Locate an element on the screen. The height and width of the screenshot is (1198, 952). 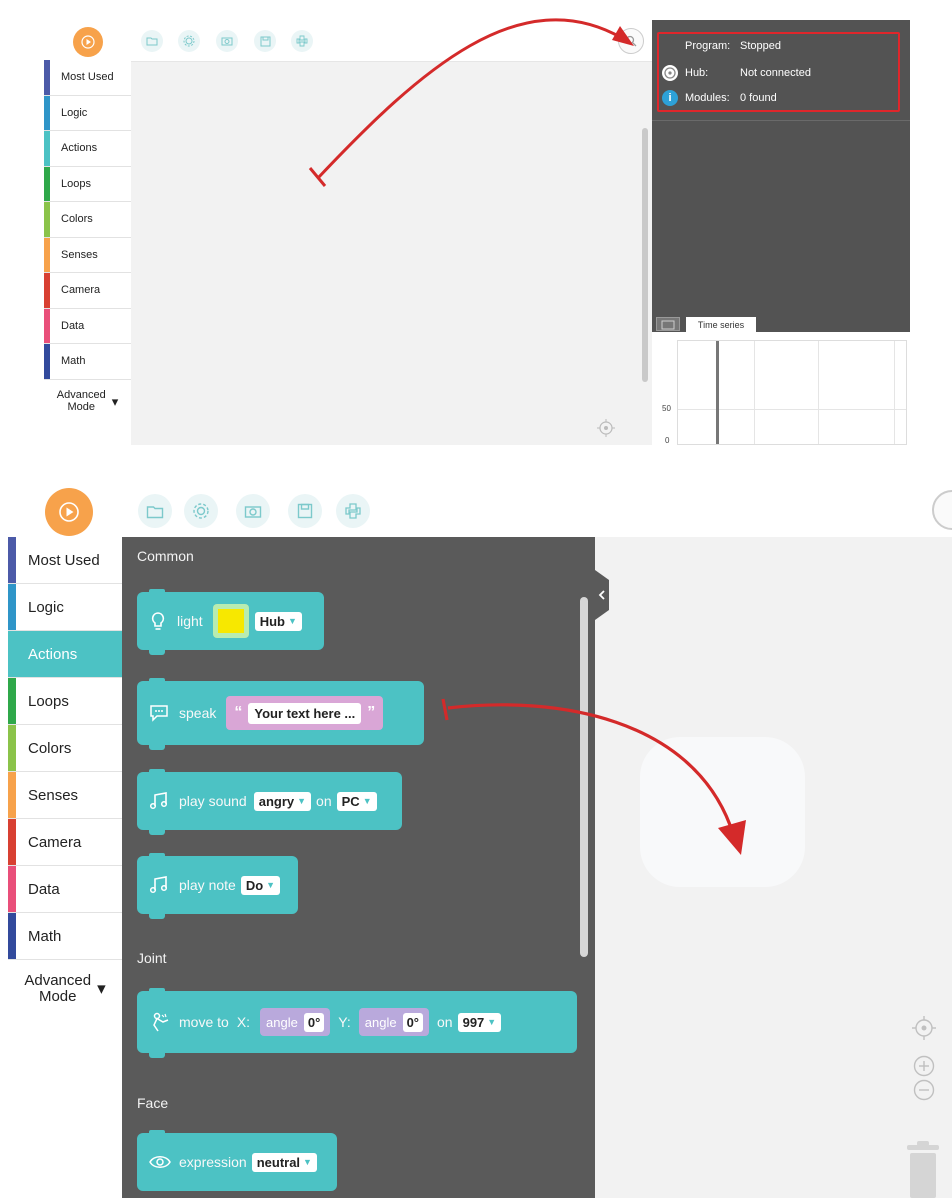
move-to-label: move to is located at coordinates (204, 1022).